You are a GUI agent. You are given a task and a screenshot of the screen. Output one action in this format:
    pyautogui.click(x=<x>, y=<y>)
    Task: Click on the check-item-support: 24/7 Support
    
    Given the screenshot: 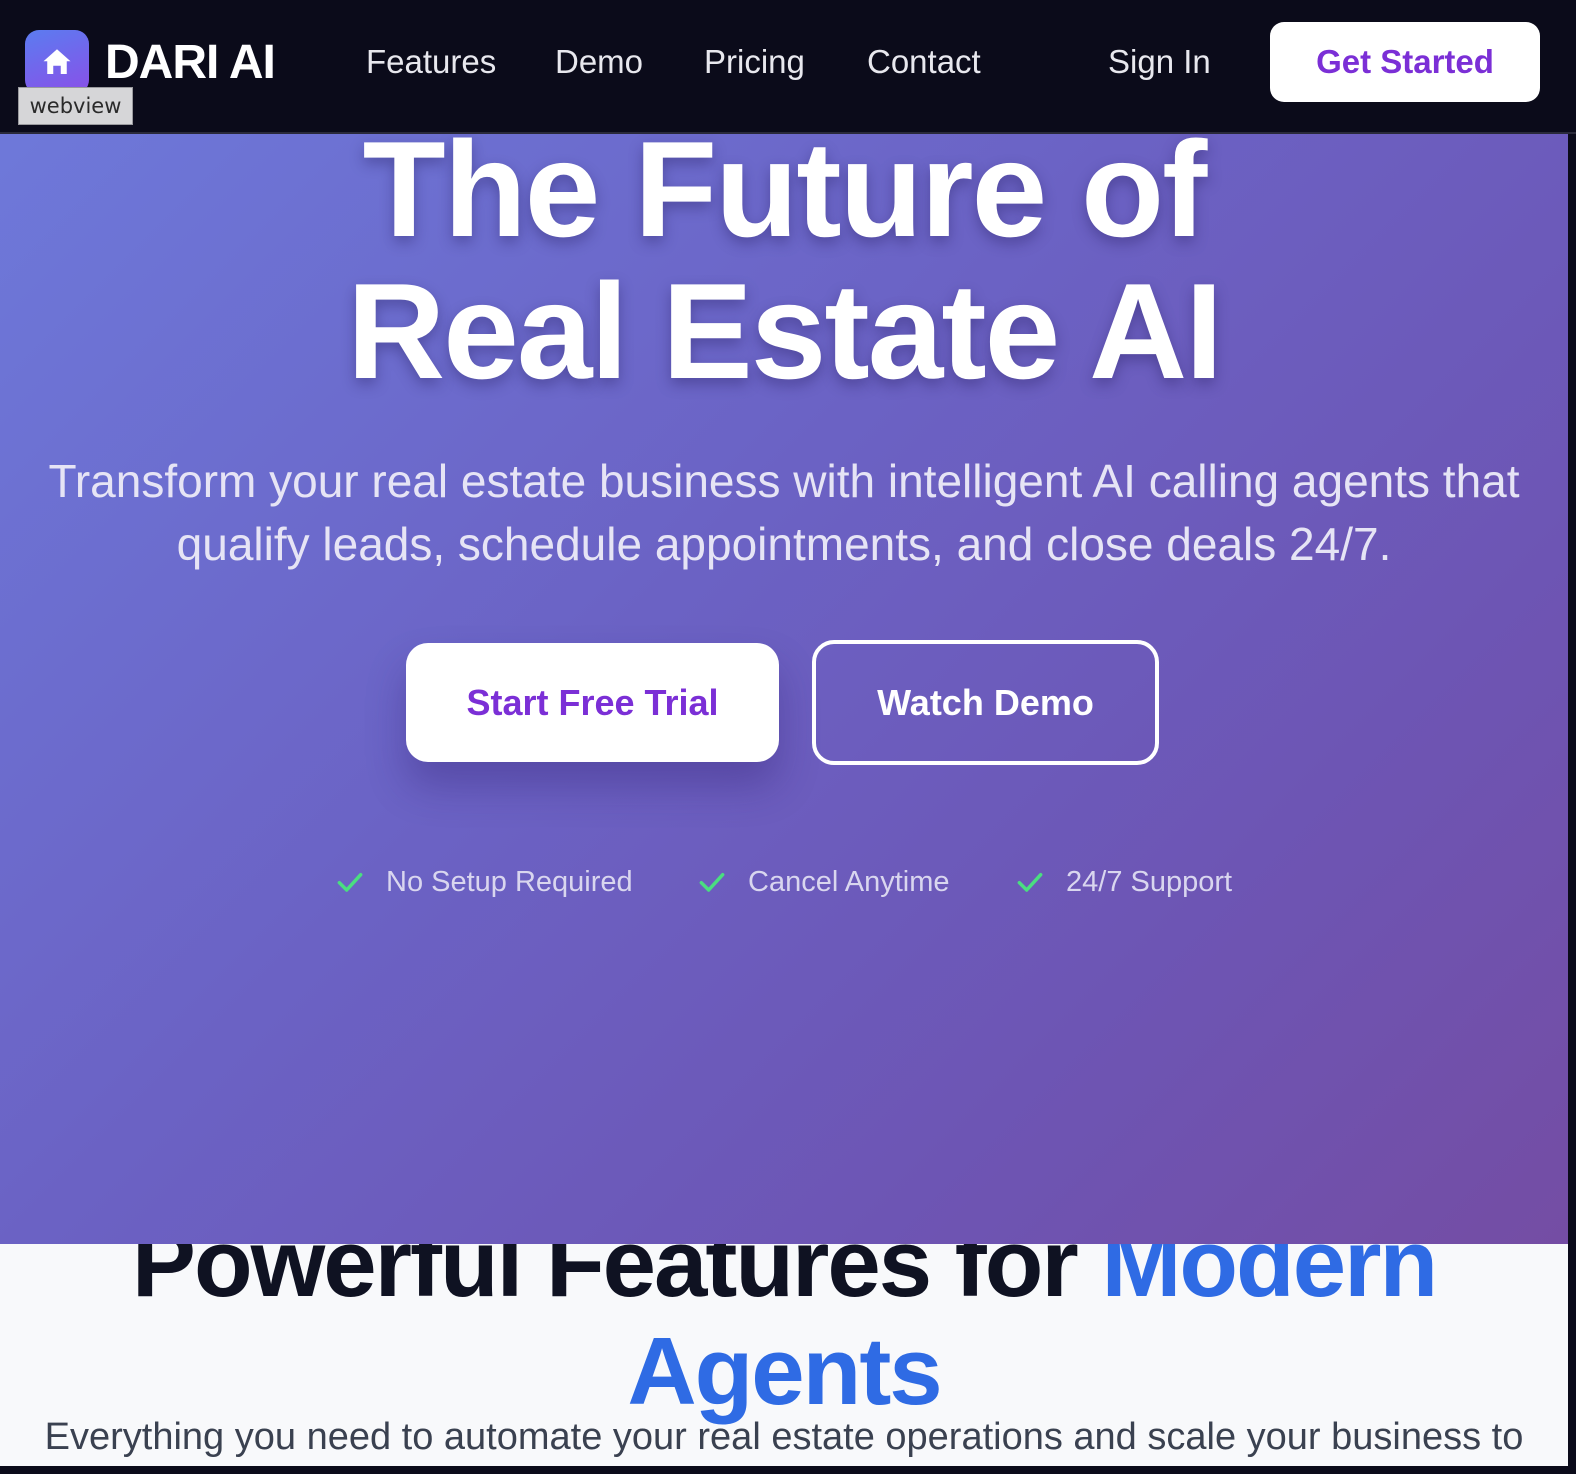 What is the action you would take?
    pyautogui.click(x=1123, y=882)
    